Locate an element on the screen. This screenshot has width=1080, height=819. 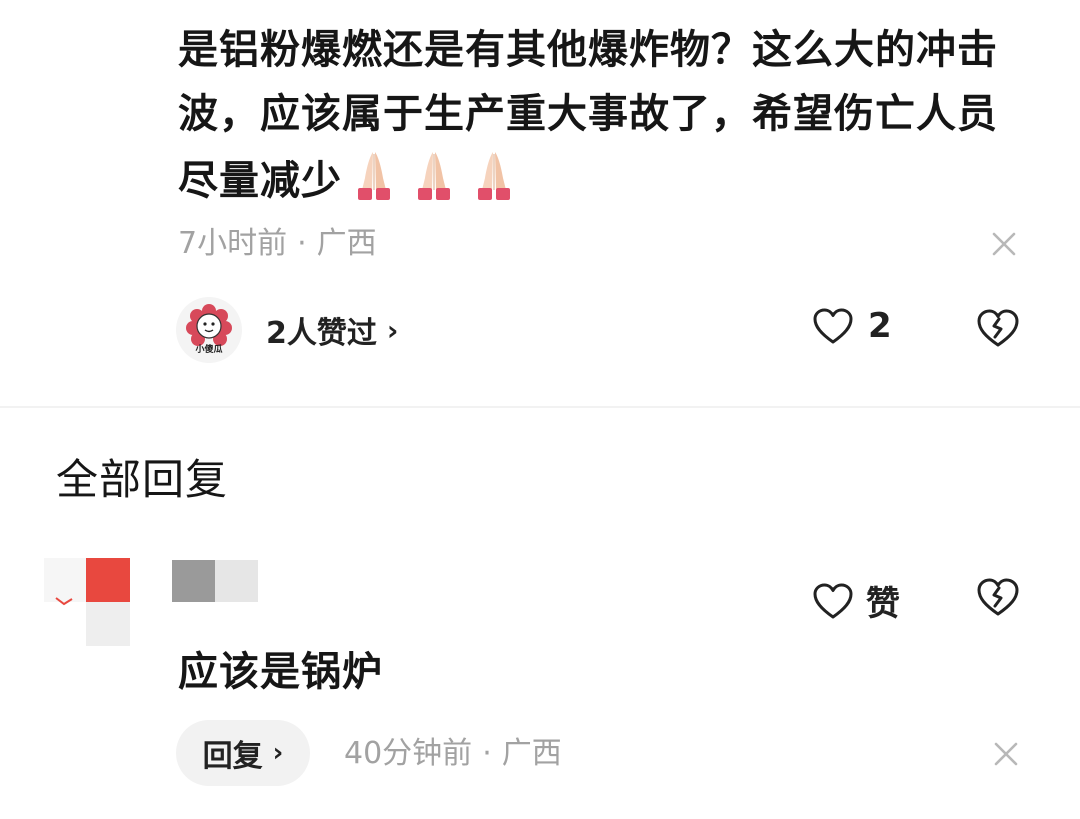
reply-button-label: 回复 is located at coordinates (233, 753).